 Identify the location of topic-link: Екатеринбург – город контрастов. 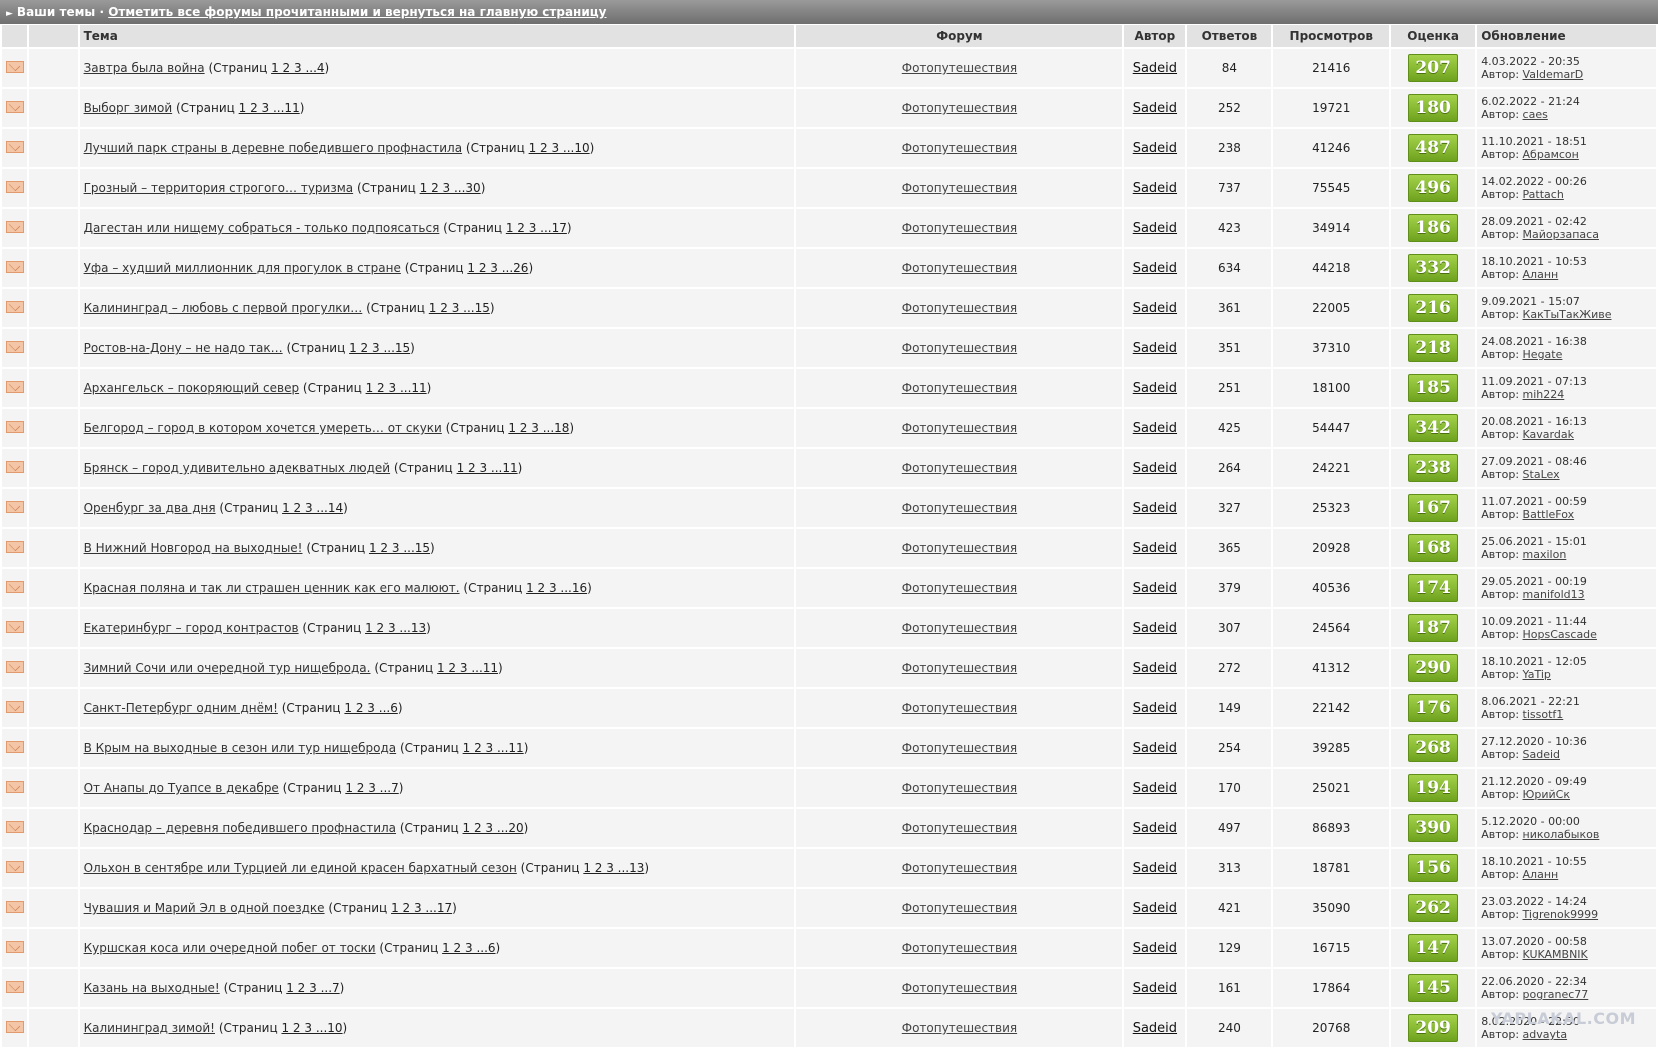
(191, 628).